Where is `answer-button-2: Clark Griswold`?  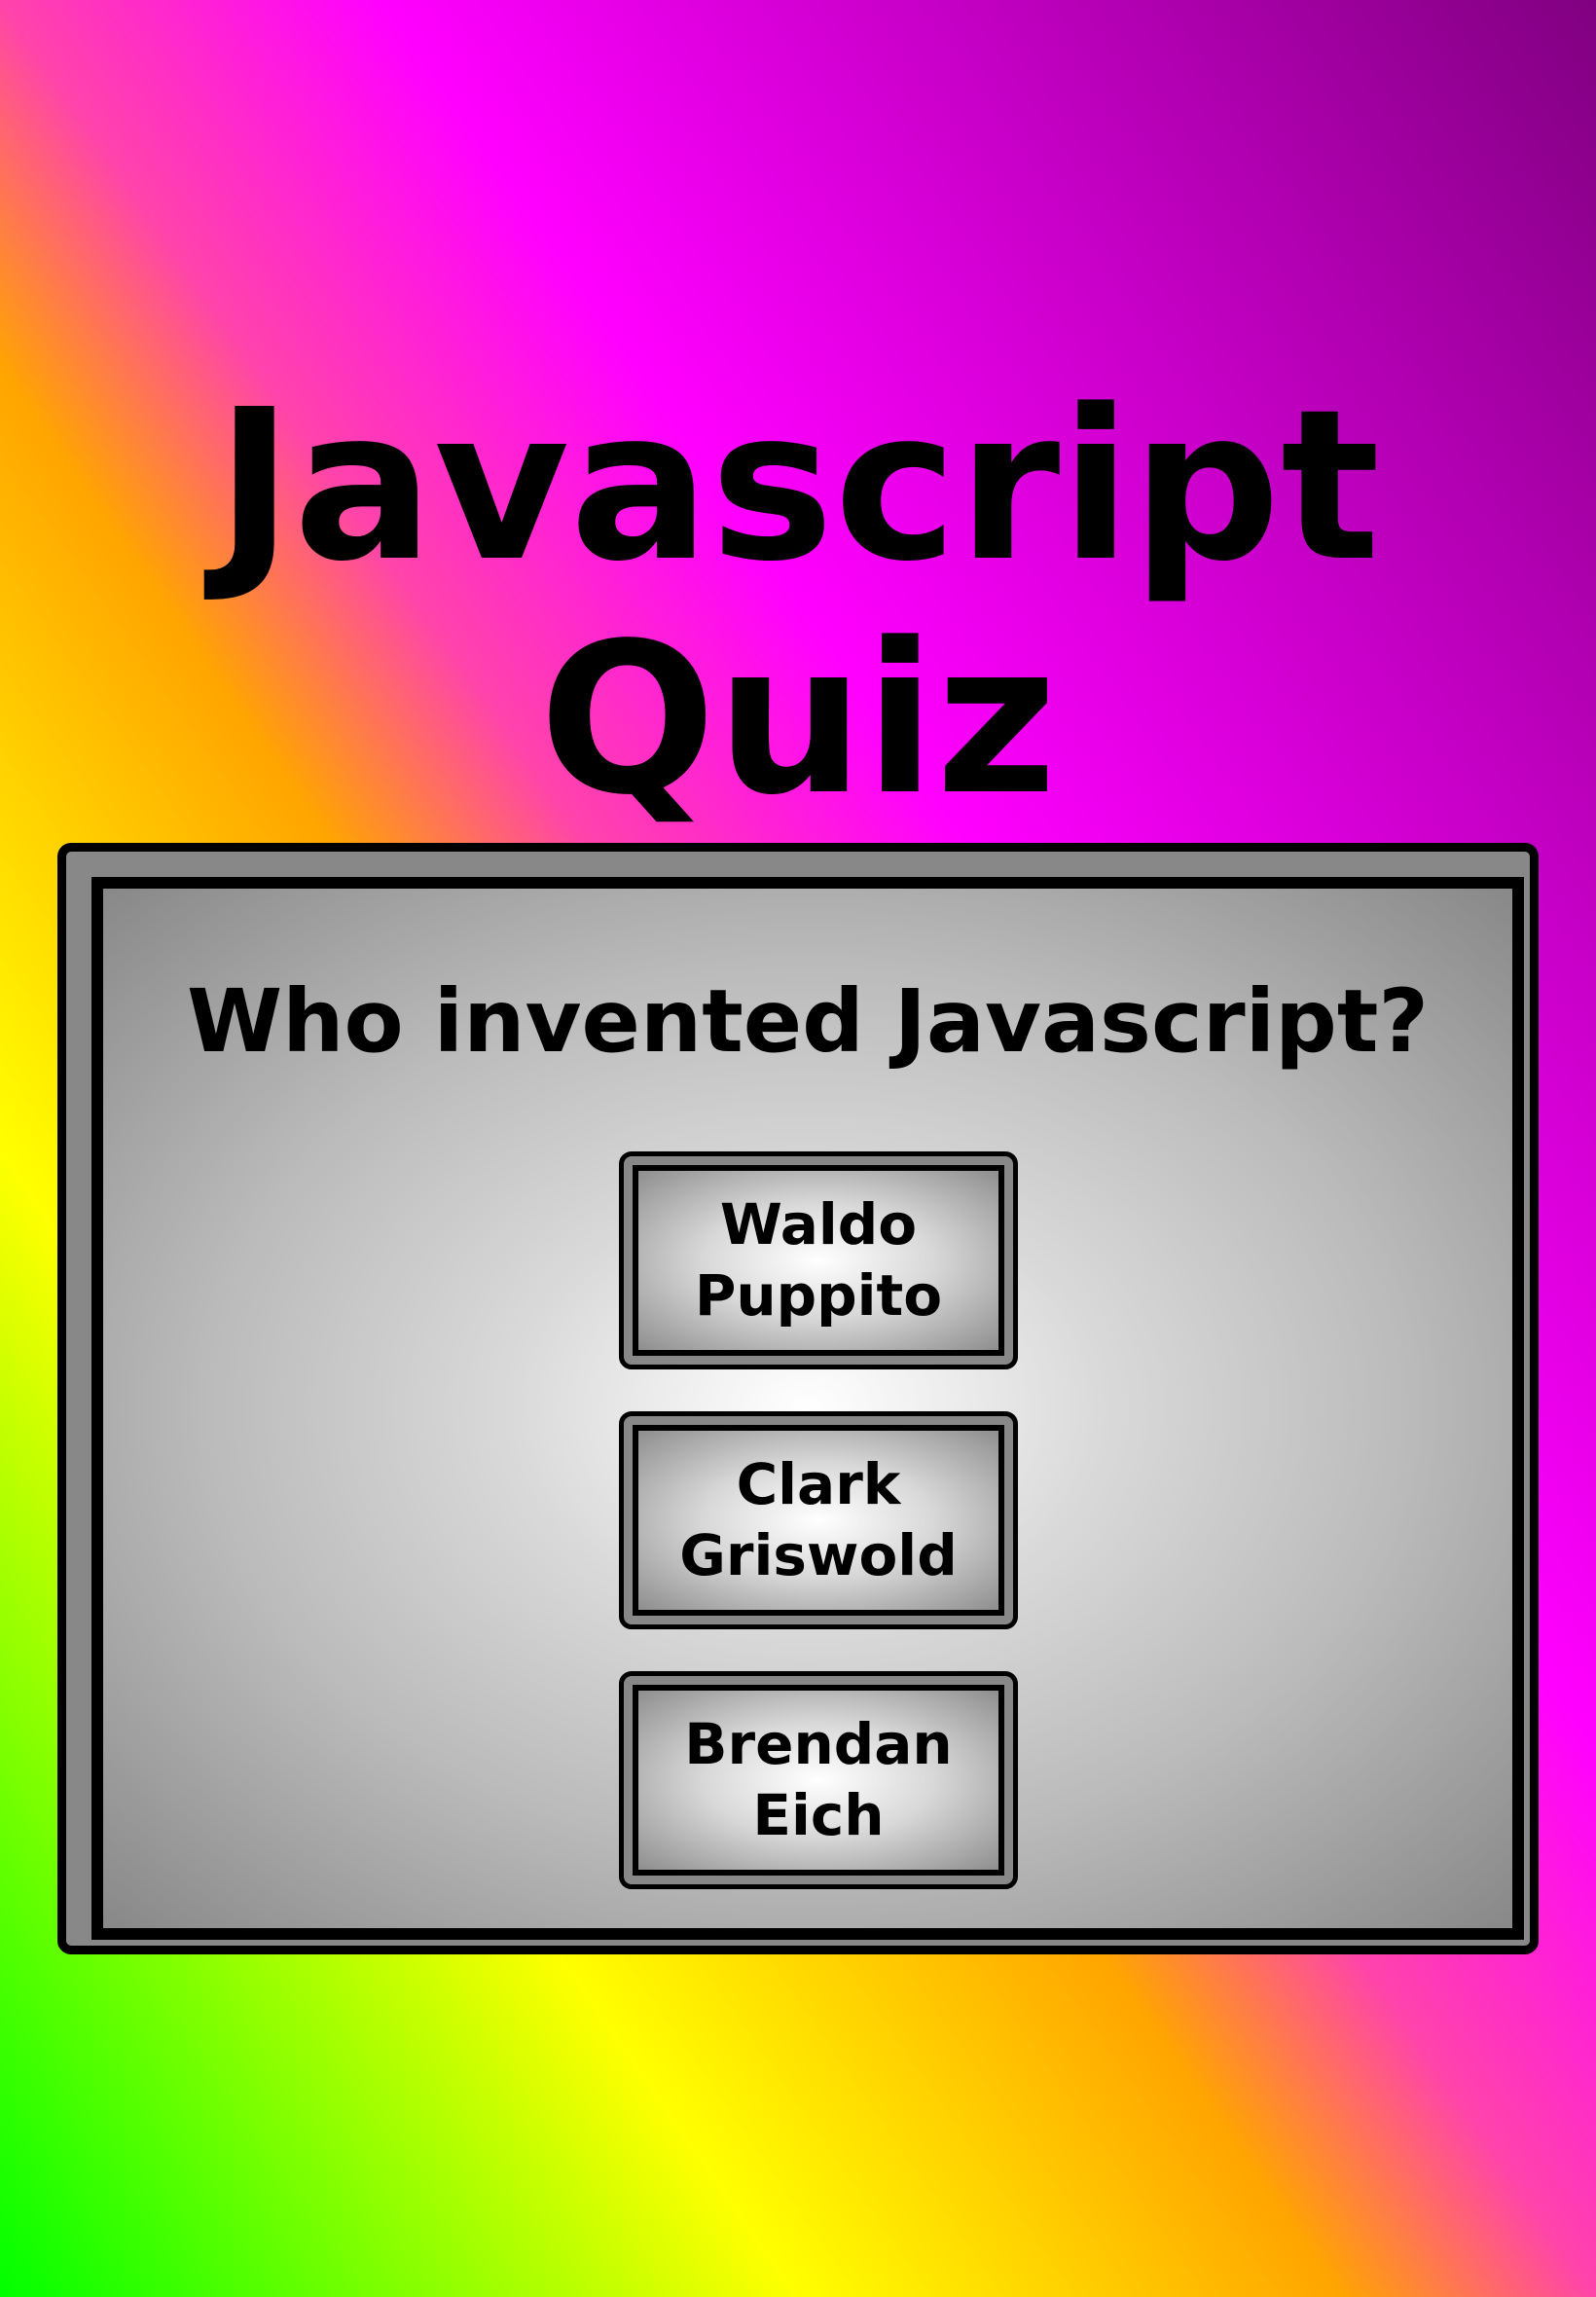 answer-button-2: Clark Griswold is located at coordinates (818, 1520).